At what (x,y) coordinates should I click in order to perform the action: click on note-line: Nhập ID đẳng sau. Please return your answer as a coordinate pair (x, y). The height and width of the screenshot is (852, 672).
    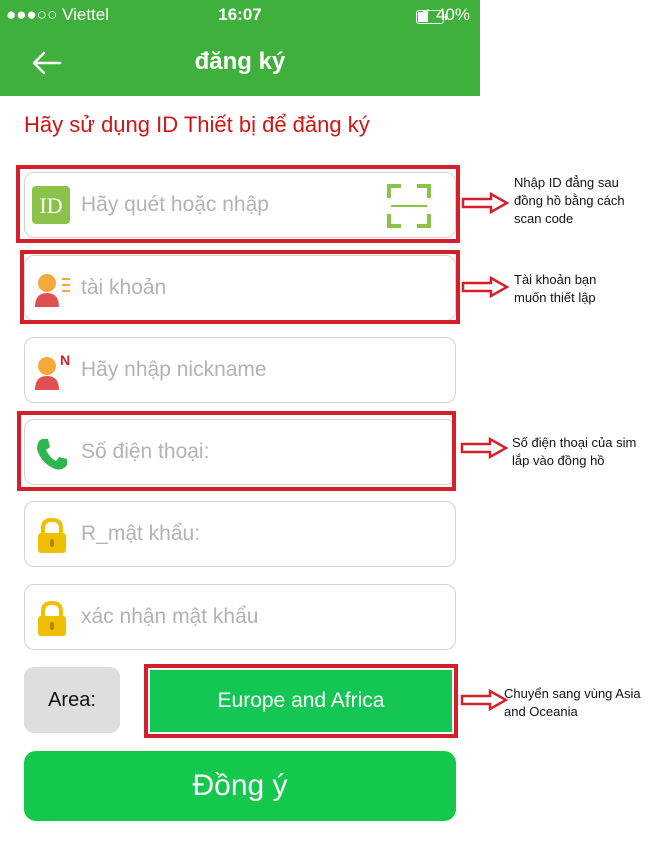
    Looking at the image, I should click on (566, 182).